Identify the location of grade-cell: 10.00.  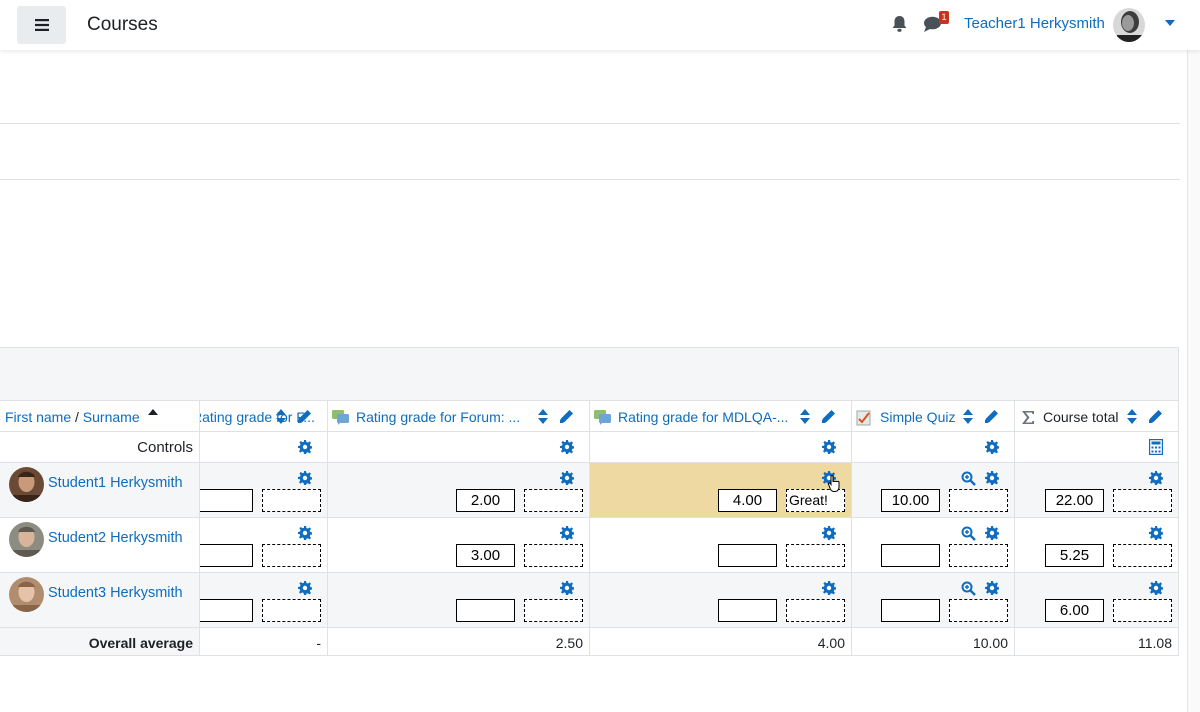
(933, 490).